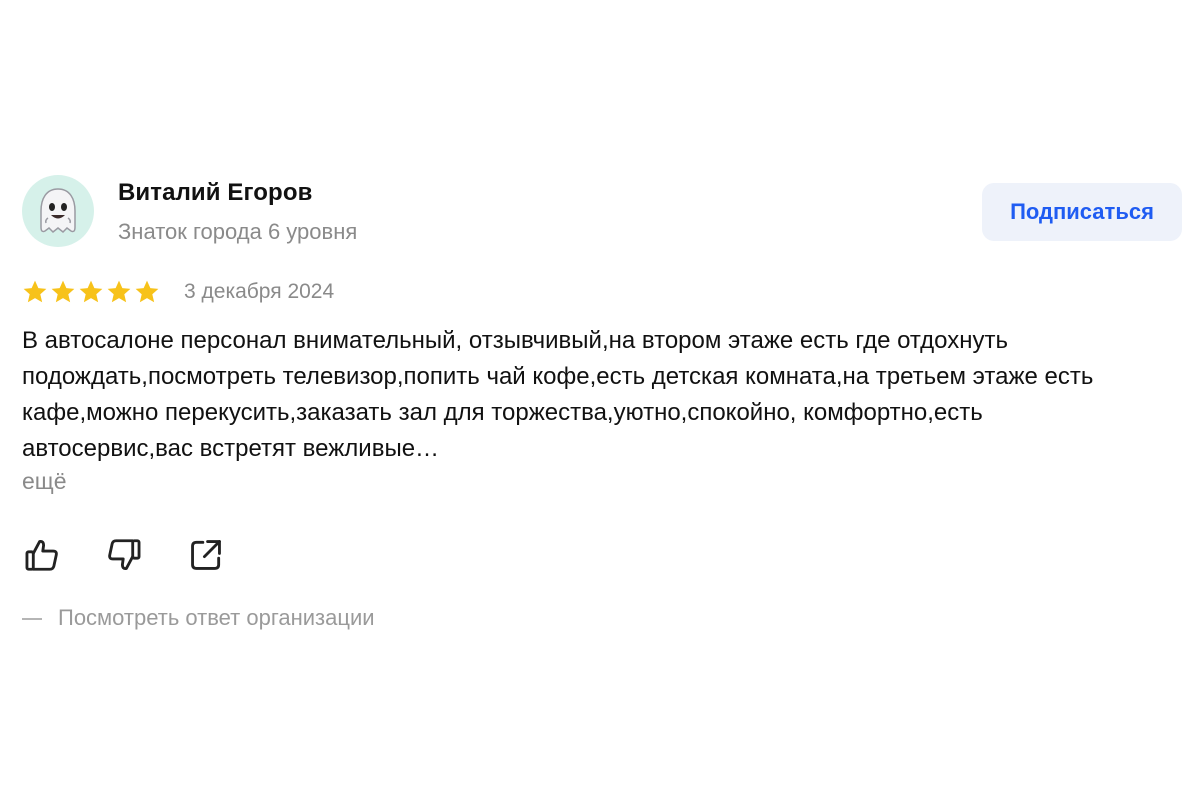  I want to click on avatar, so click(58, 211).